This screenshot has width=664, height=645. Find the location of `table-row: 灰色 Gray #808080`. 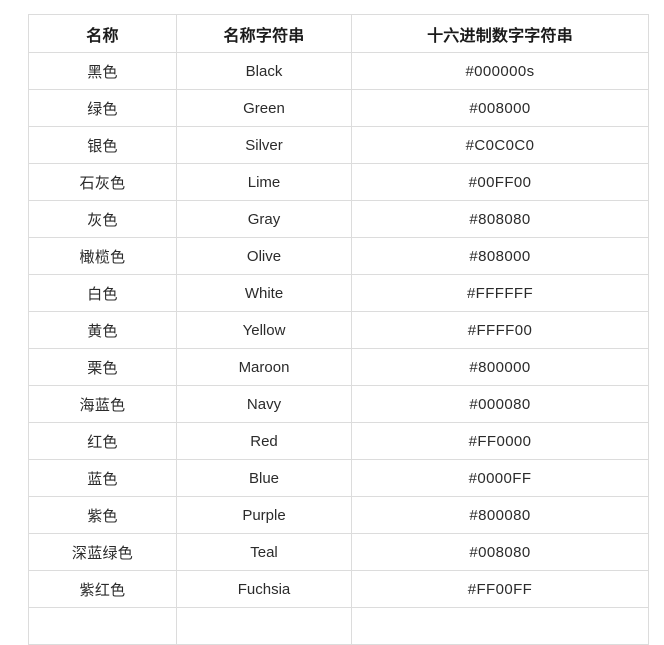

table-row: 灰色 Gray #808080 is located at coordinates (338, 219).